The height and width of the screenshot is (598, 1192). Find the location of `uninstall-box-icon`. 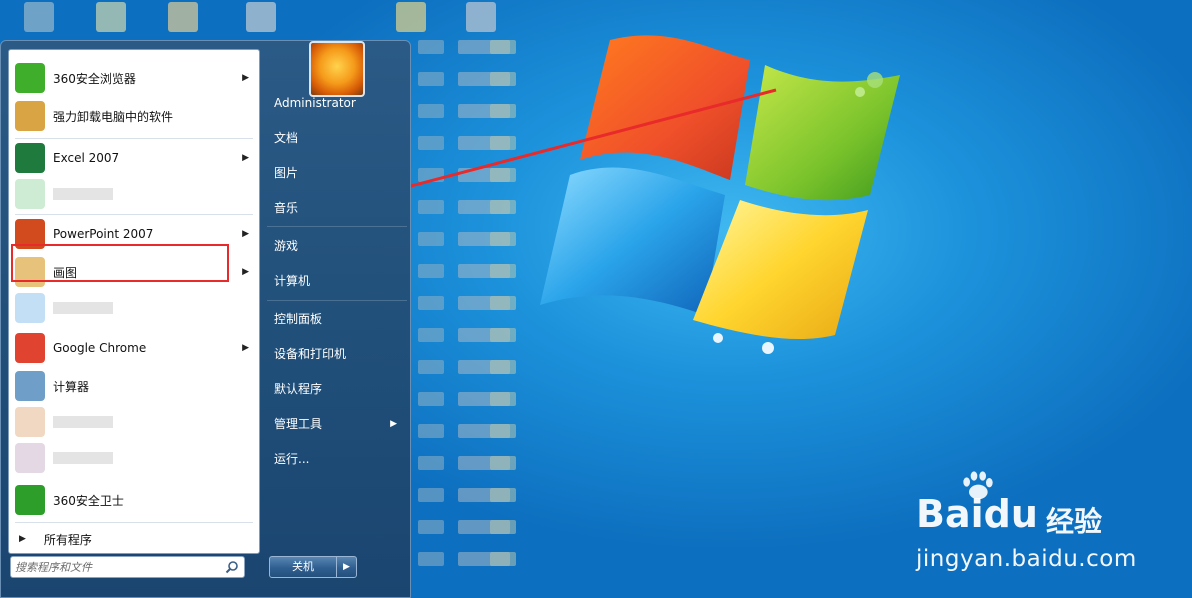

uninstall-box-icon is located at coordinates (30, 116).